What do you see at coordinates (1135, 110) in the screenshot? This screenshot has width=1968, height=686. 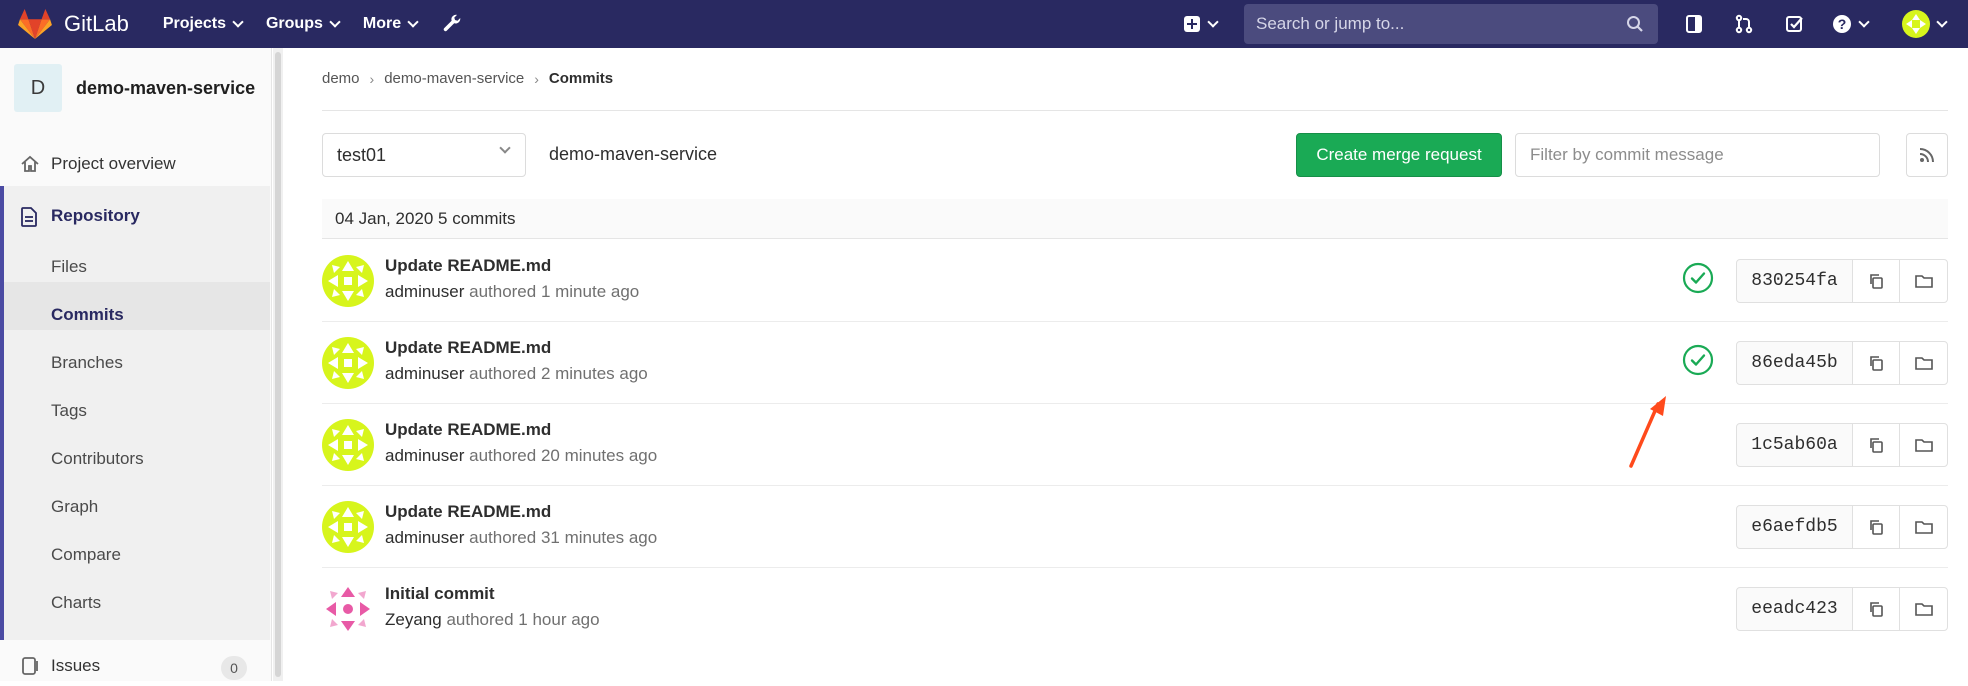 I see `divider` at bounding box center [1135, 110].